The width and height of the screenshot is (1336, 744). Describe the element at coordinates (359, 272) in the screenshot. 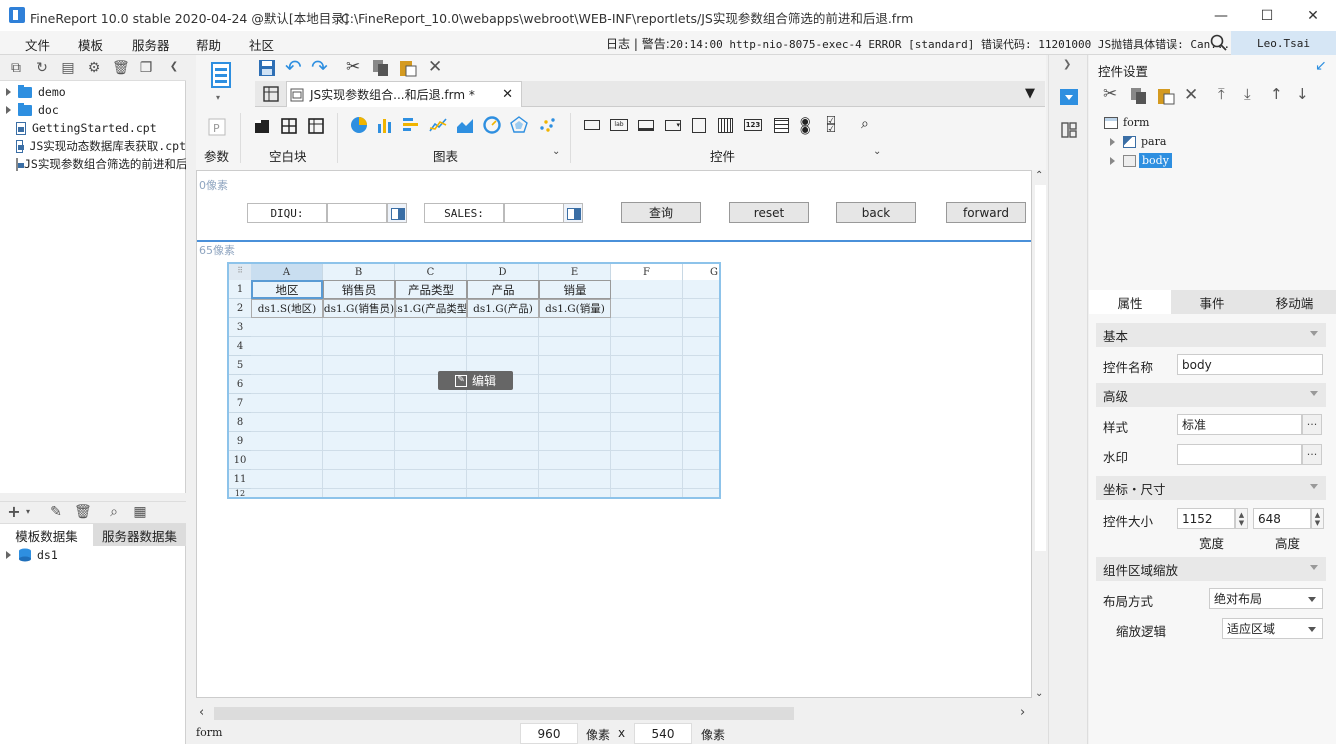

I see `column-header-b: B` at that location.